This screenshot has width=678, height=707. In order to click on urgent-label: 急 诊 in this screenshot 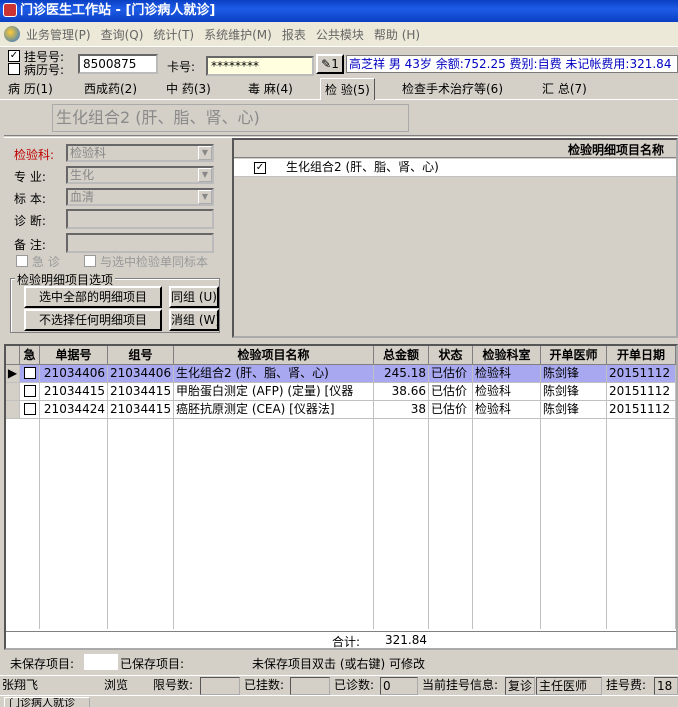, I will do `click(46, 262)`.